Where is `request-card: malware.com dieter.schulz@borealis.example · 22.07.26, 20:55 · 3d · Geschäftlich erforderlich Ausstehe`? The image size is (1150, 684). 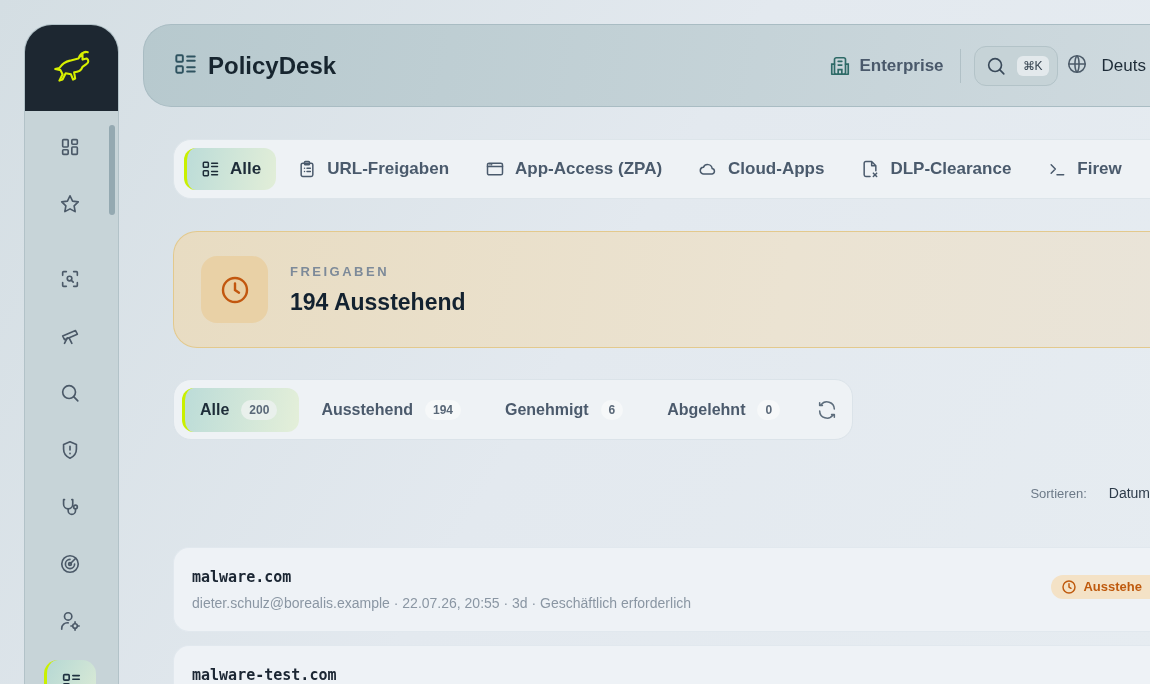
request-card: malware.com dieter.schulz@borealis.example · 22.07.26, 20:55 · 3d · Geschäftlich erforderlich Ausstehe is located at coordinates (661, 589).